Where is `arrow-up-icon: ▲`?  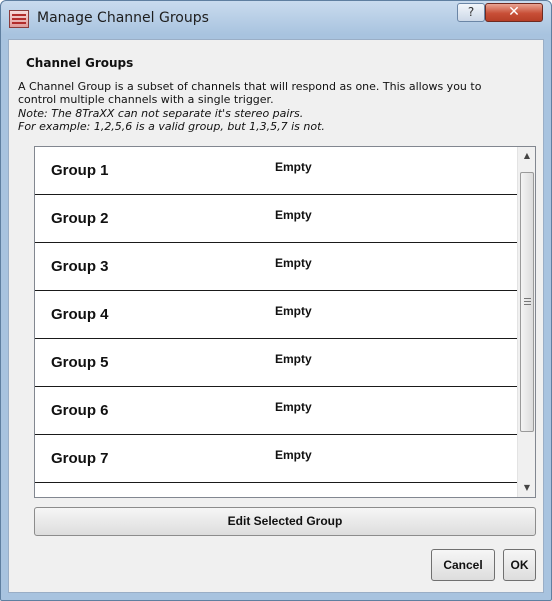
arrow-up-icon: ▲ is located at coordinates (526, 156).